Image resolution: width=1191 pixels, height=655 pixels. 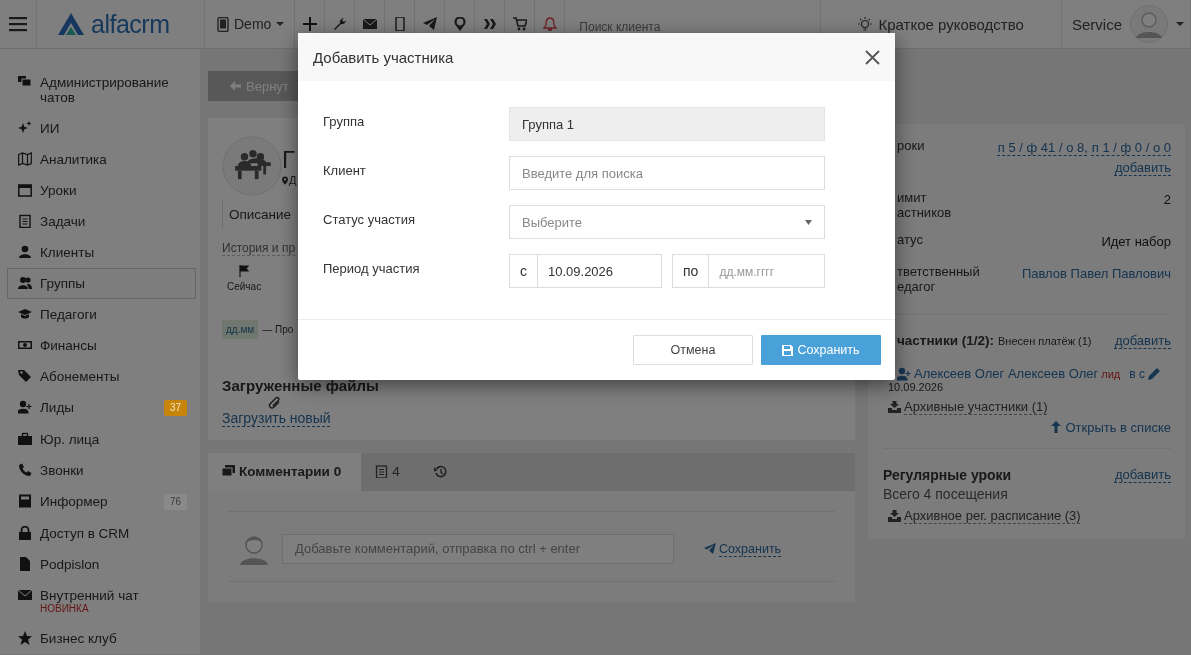 I want to click on sidebar-item: Педагоги, so click(x=101, y=314).